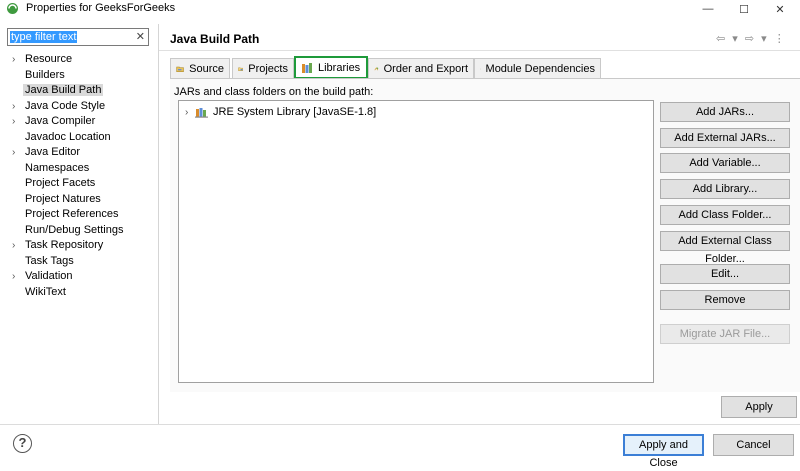 This screenshot has width=800, height=471. What do you see at coordinates (425, 68) in the screenshot?
I see `tab-label: Order and Export` at bounding box center [425, 68].